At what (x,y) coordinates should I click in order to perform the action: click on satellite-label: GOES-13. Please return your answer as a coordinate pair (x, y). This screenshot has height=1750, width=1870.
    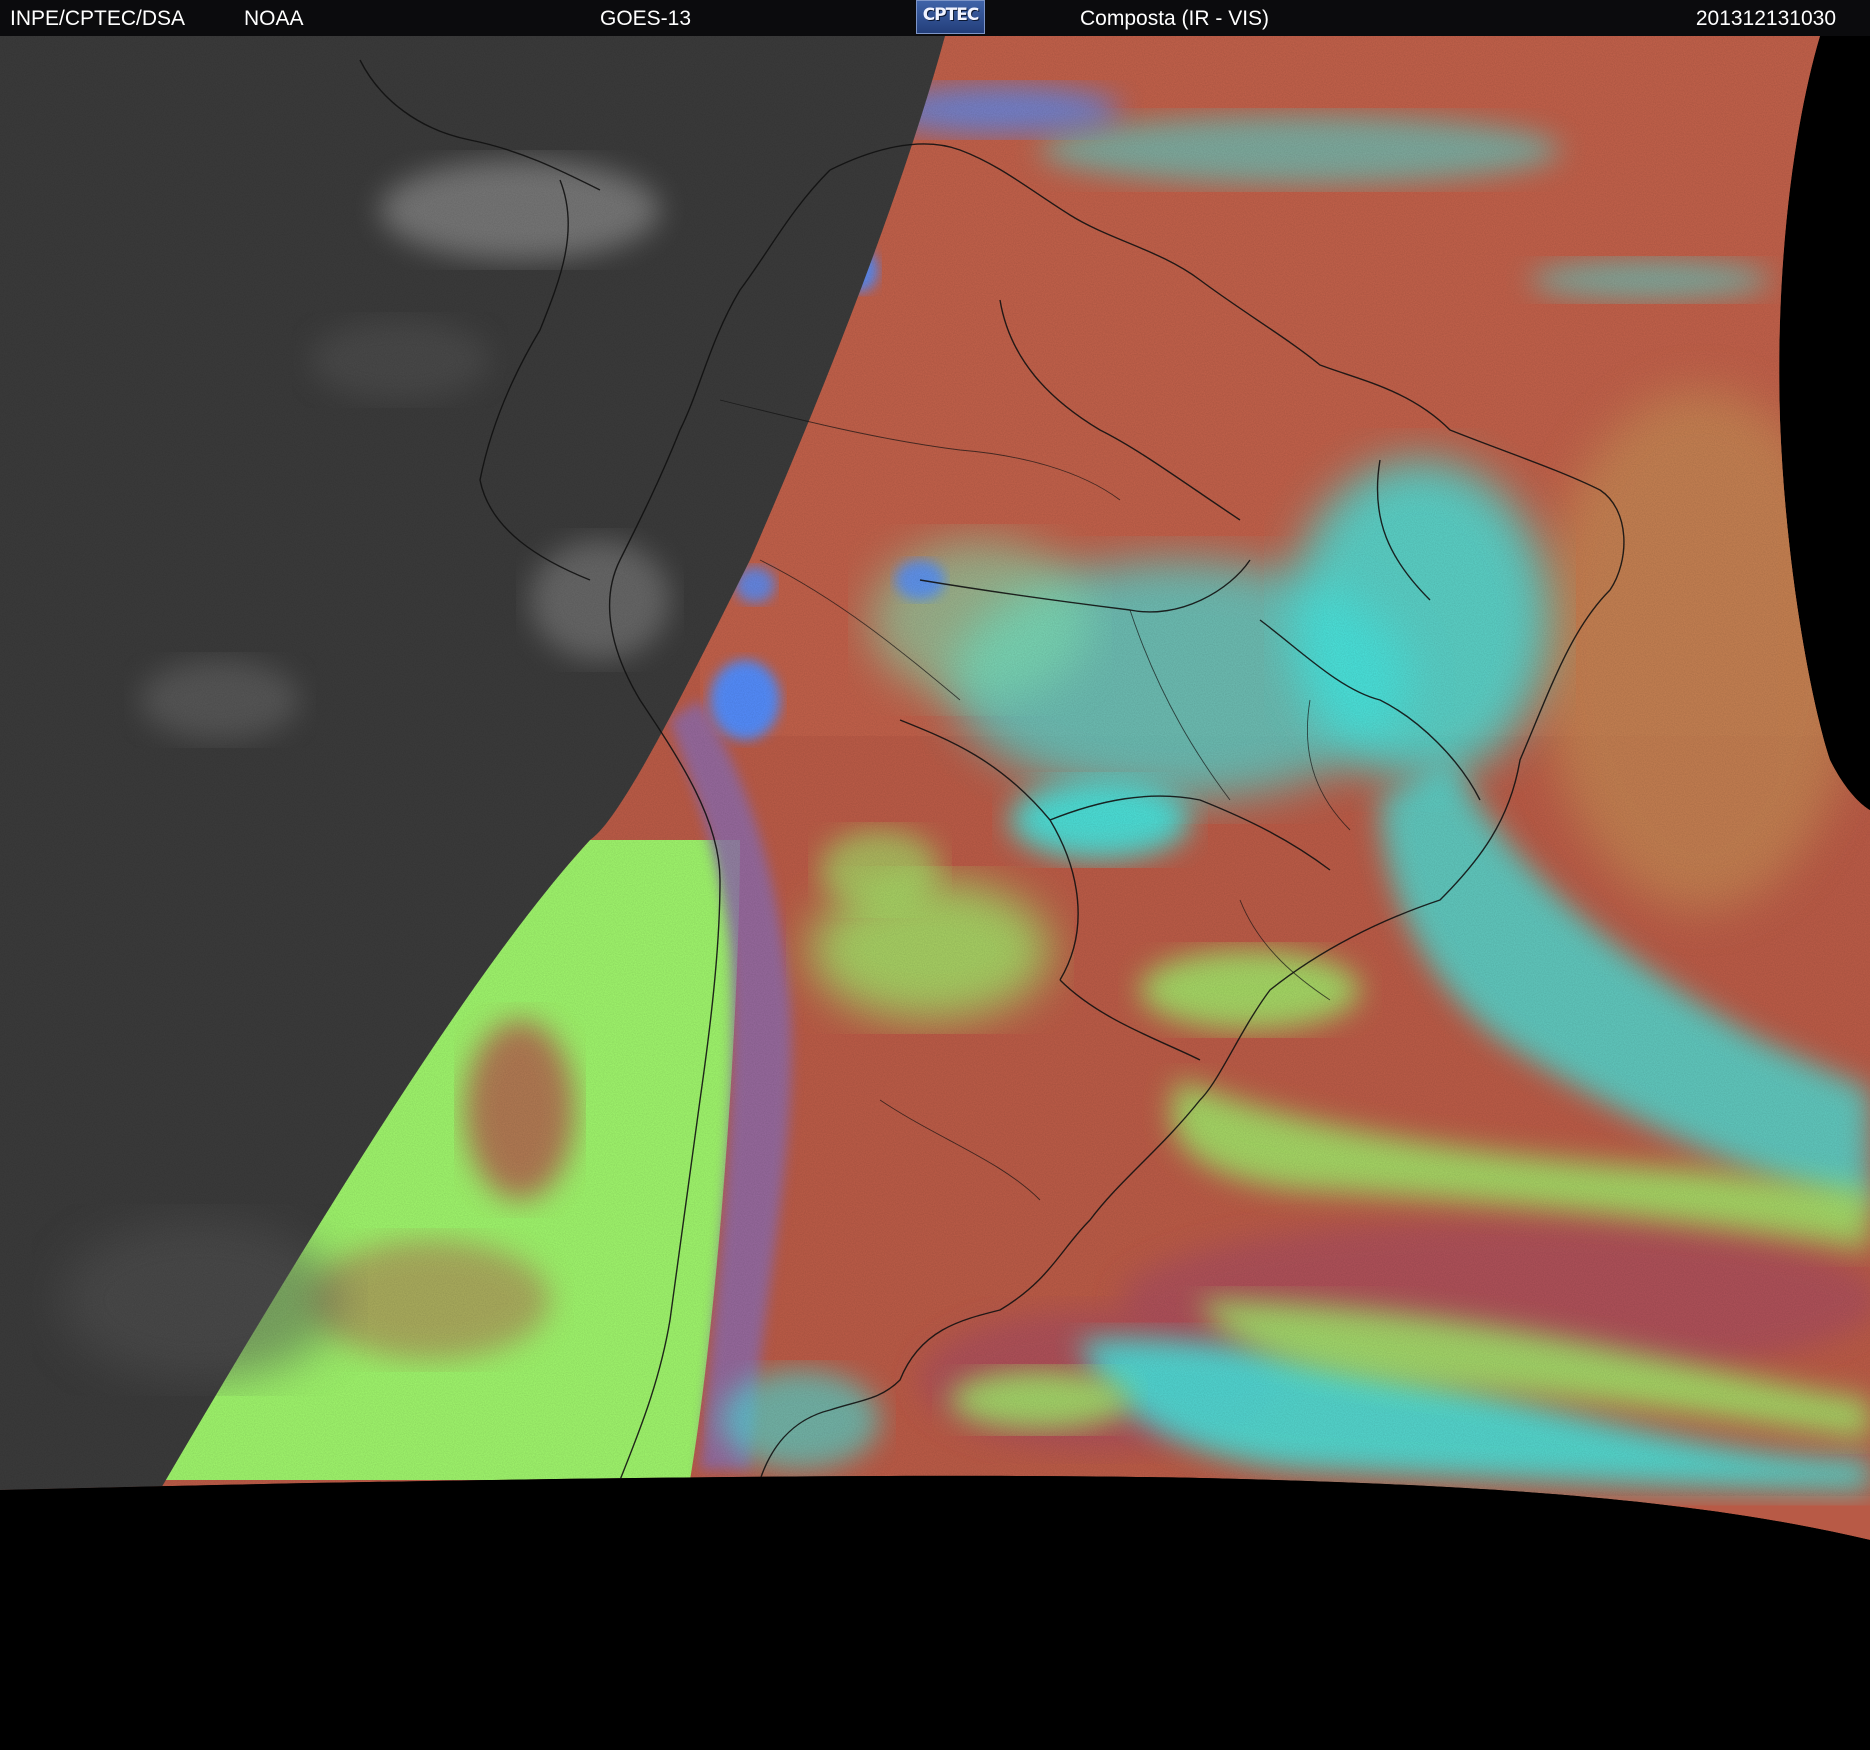
    Looking at the image, I should click on (646, 18).